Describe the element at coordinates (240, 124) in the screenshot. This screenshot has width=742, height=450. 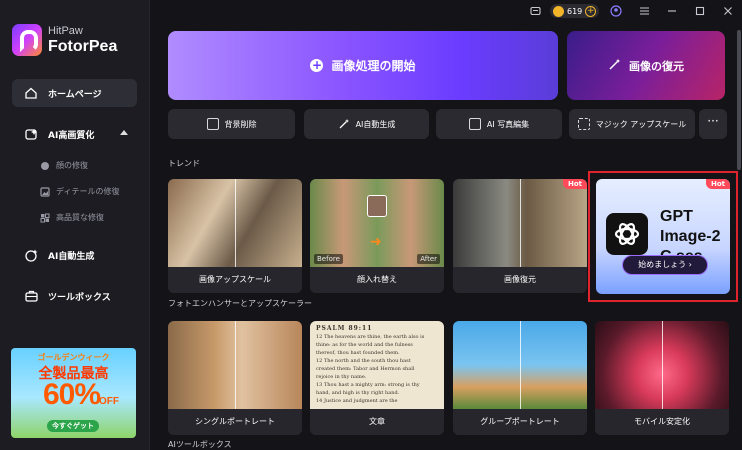
I see `tool-label: 背景削除` at that location.